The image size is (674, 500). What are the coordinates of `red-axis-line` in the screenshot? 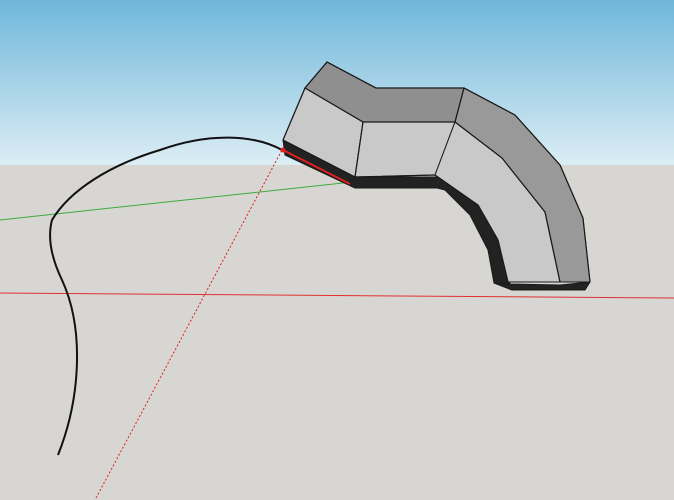 It's located at (337, 295).